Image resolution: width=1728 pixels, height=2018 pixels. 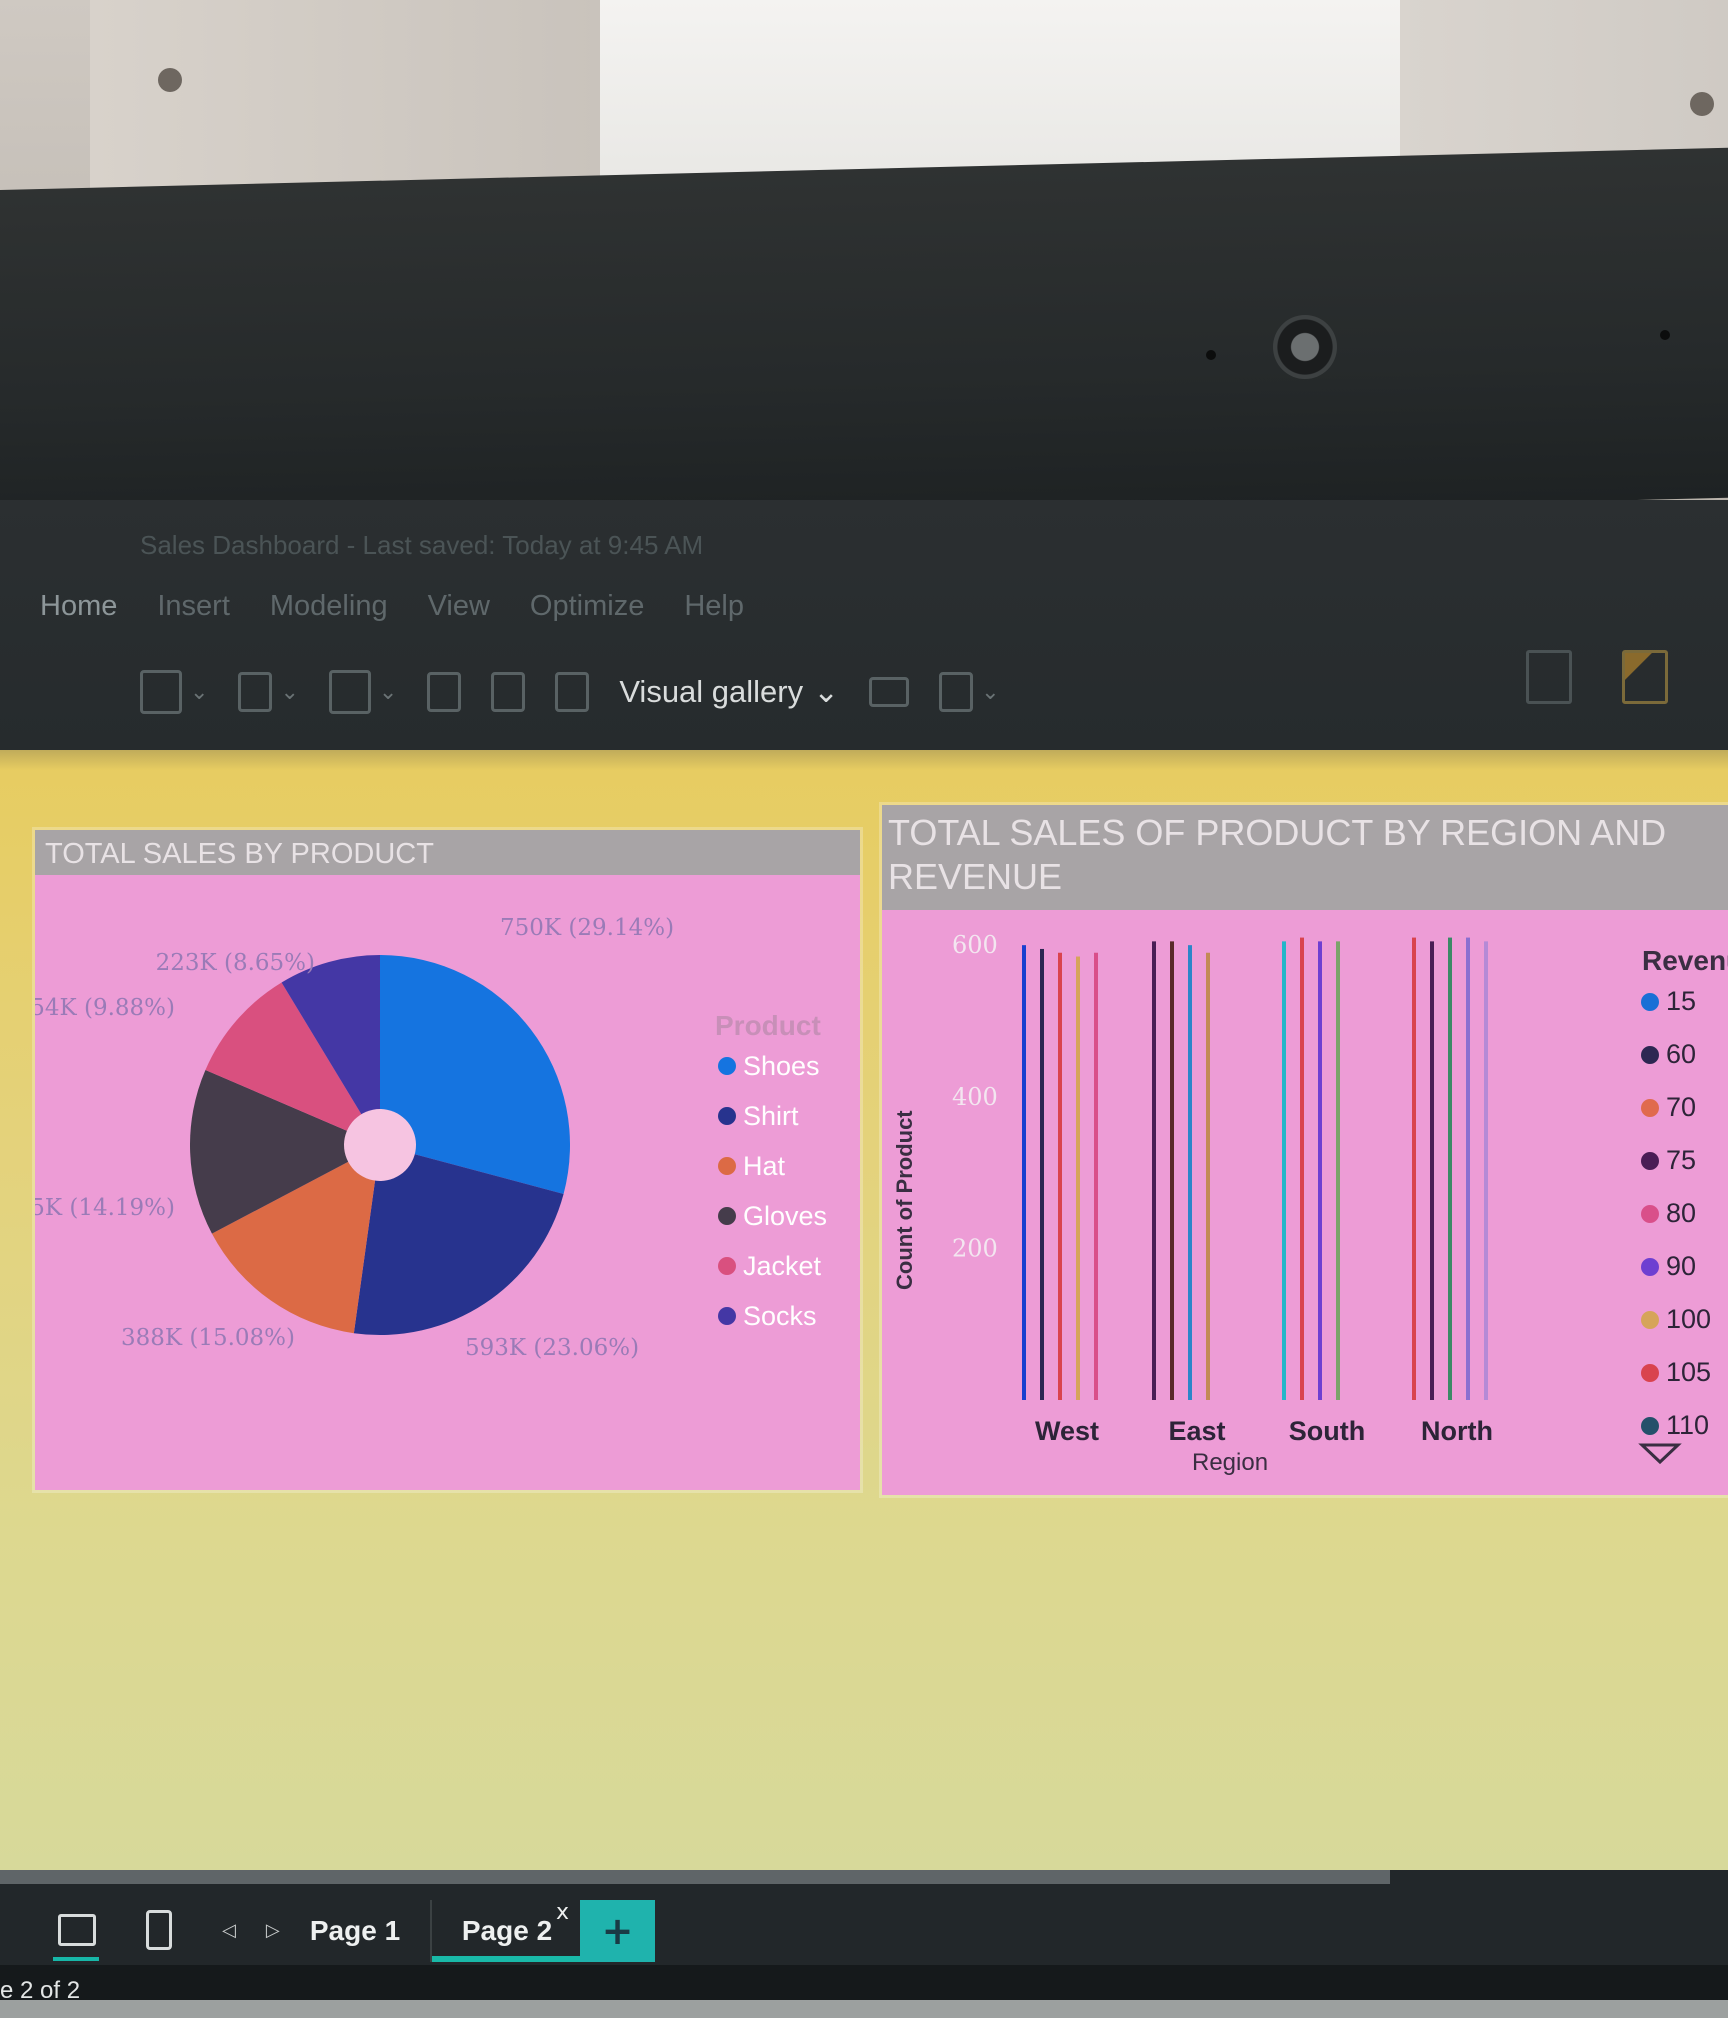 What do you see at coordinates (572, 692) in the screenshot?
I see `new-measure-icon` at bounding box center [572, 692].